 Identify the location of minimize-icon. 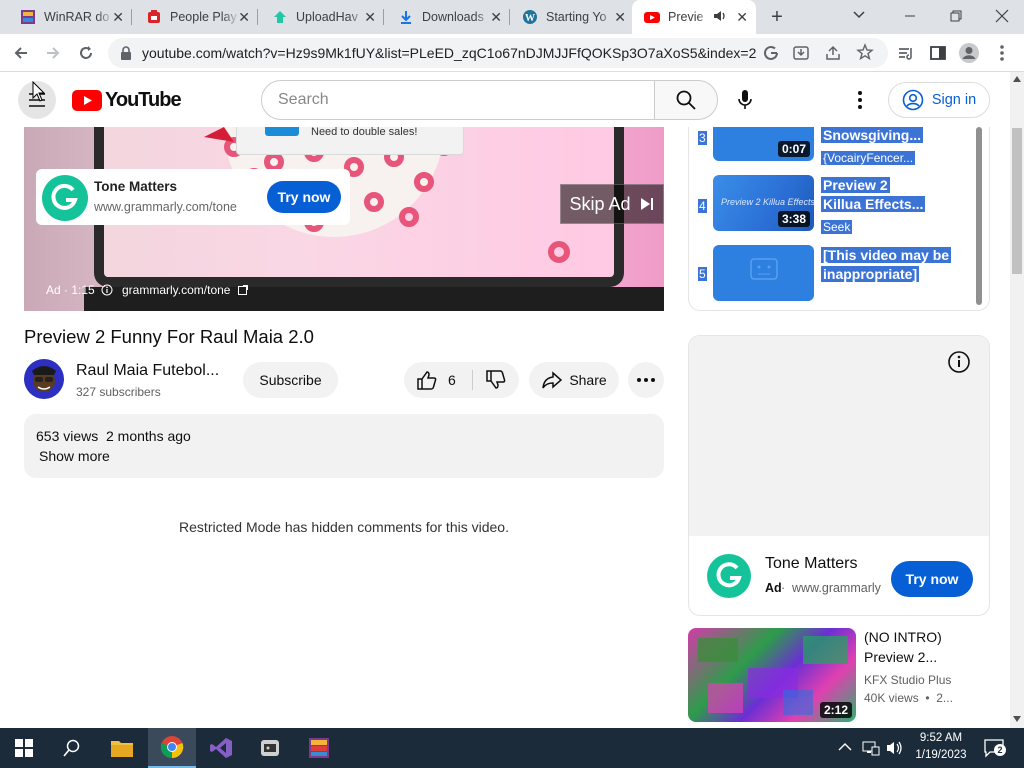
(910, 16).